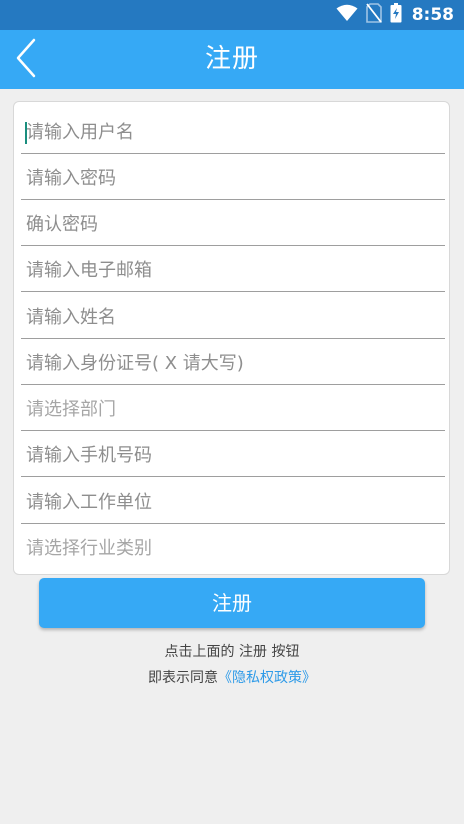 The image size is (464, 824). Describe the element at coordinates (232, 652) in the screenshot. I see `agreement-text: 点击上面的 注册 按钮` at that location.